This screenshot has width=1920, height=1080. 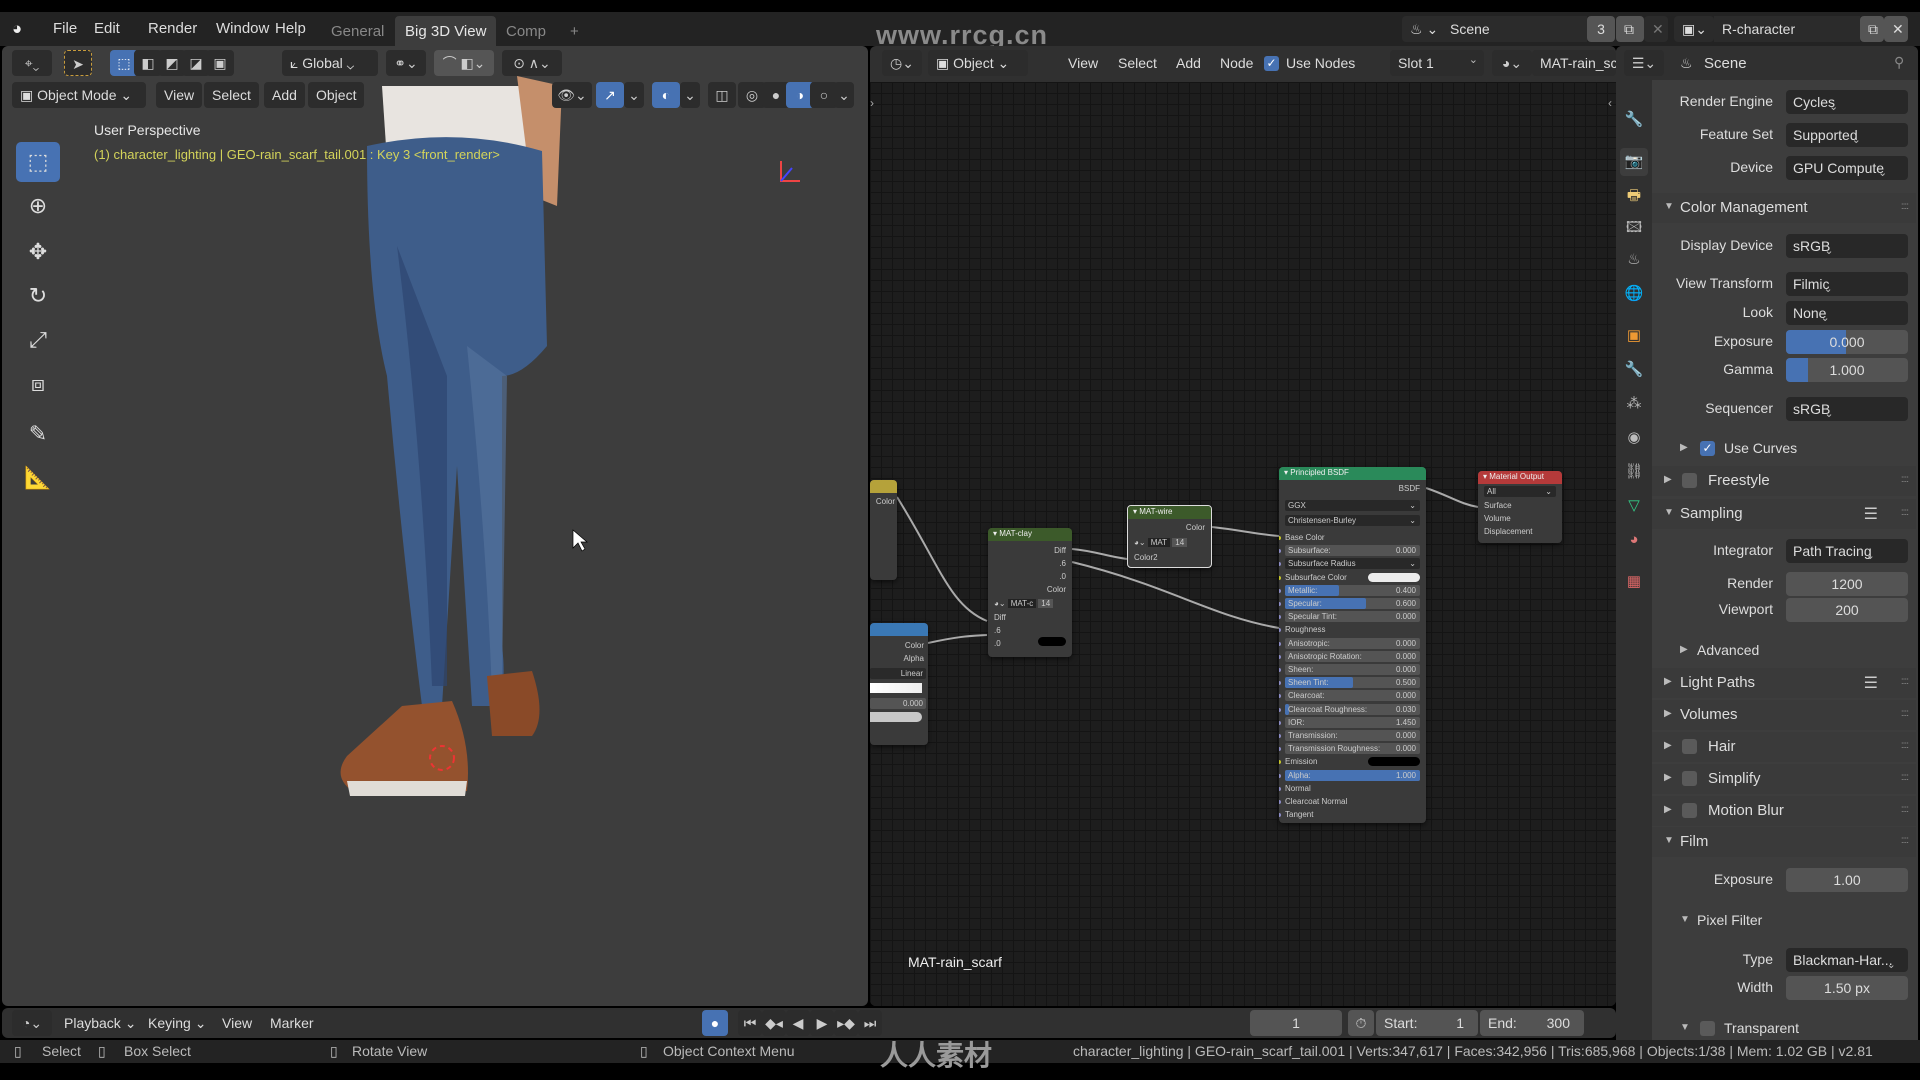 What do you see at coordinates (38, 384) in the screenshot?
I see `transform-icon: ⧈` at bounding box center [38, 384].